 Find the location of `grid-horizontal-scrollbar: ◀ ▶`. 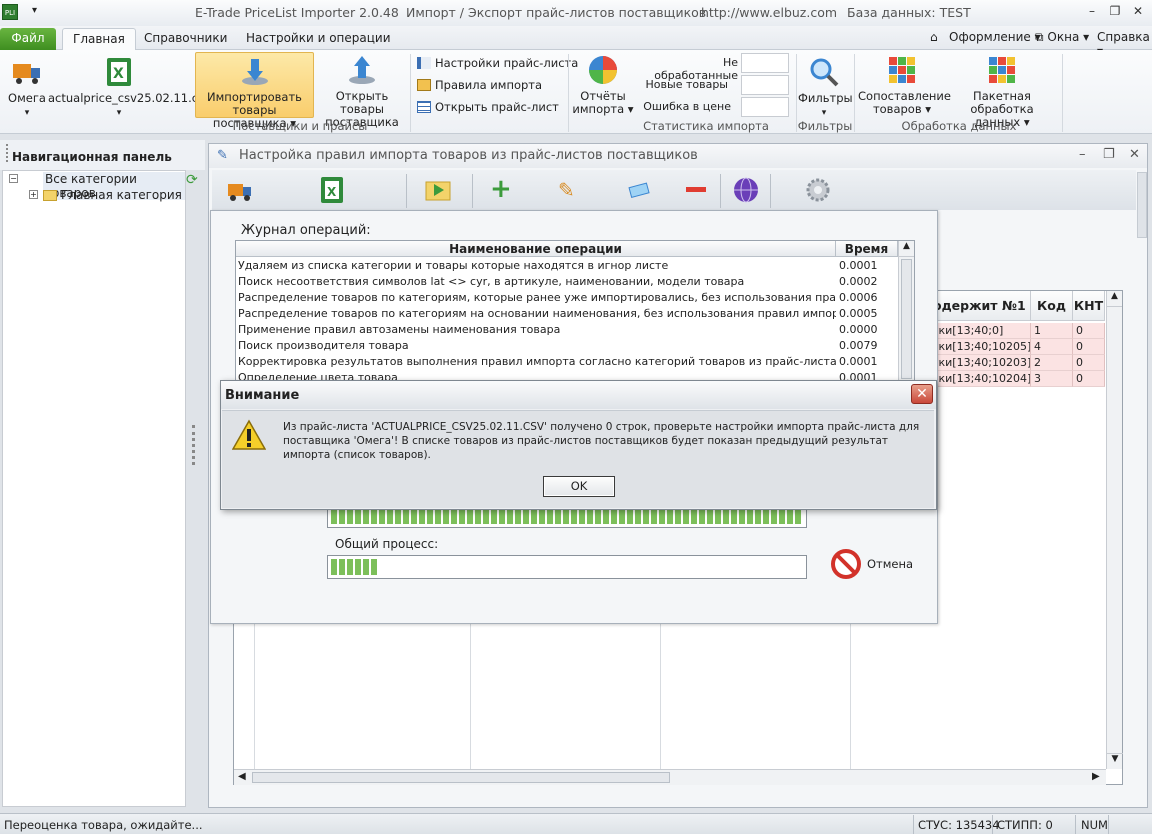

grid-horizontal-scrollbar: ◀ ▶ is located at coordinates (670, 777).